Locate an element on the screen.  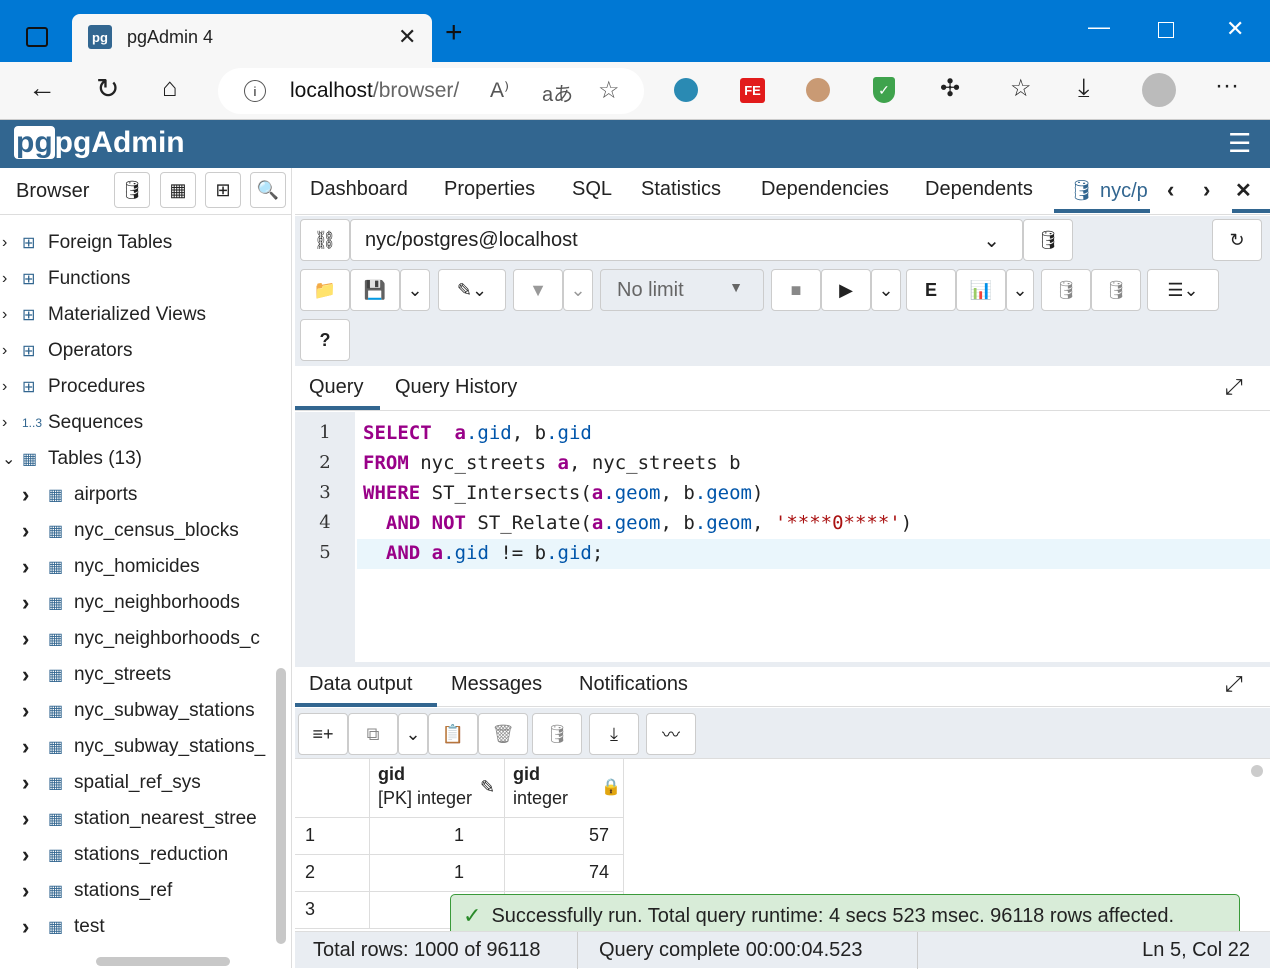
extension-fe-icon: FE is located at coordinates (752, 90).